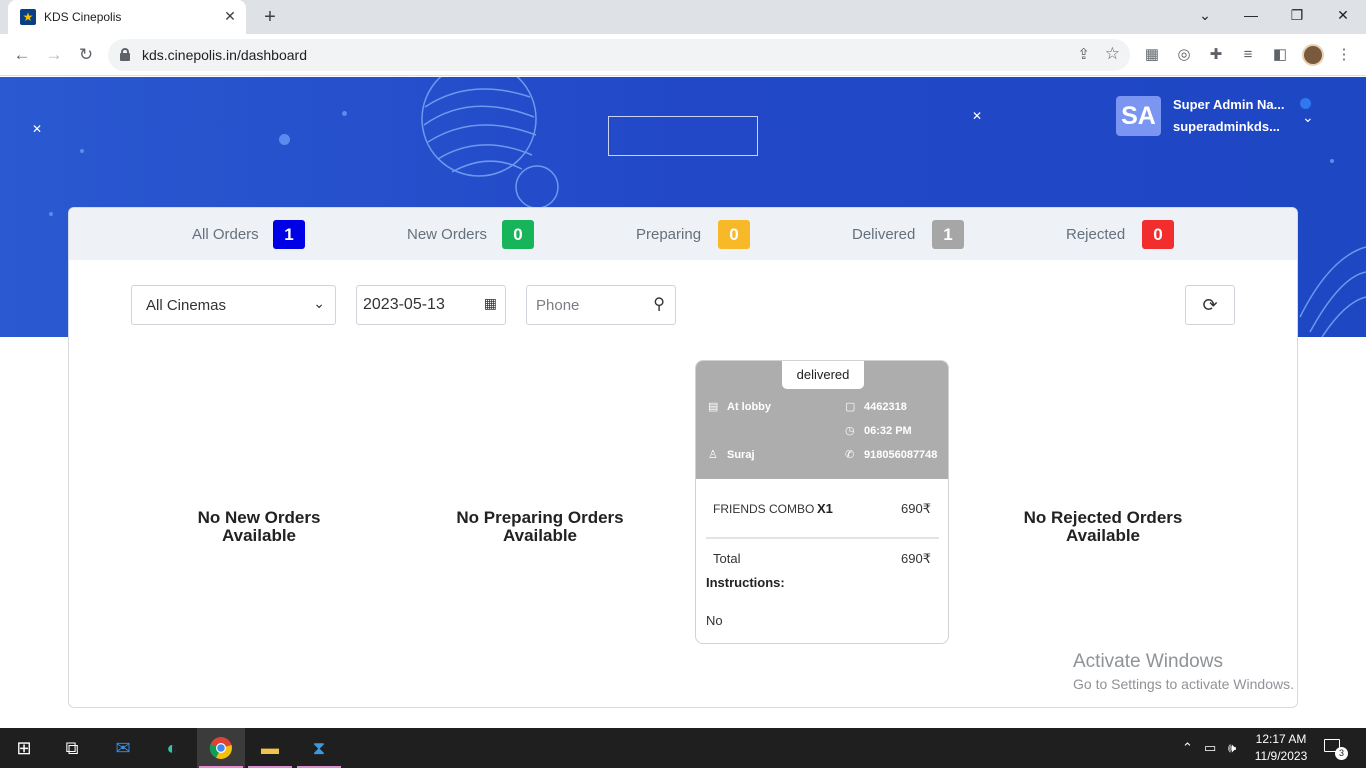 The image size is (1366, 768). Describe the element at coordinates (916, 558) in the screenshot. I see `order-total-value: 690₹` at that location.